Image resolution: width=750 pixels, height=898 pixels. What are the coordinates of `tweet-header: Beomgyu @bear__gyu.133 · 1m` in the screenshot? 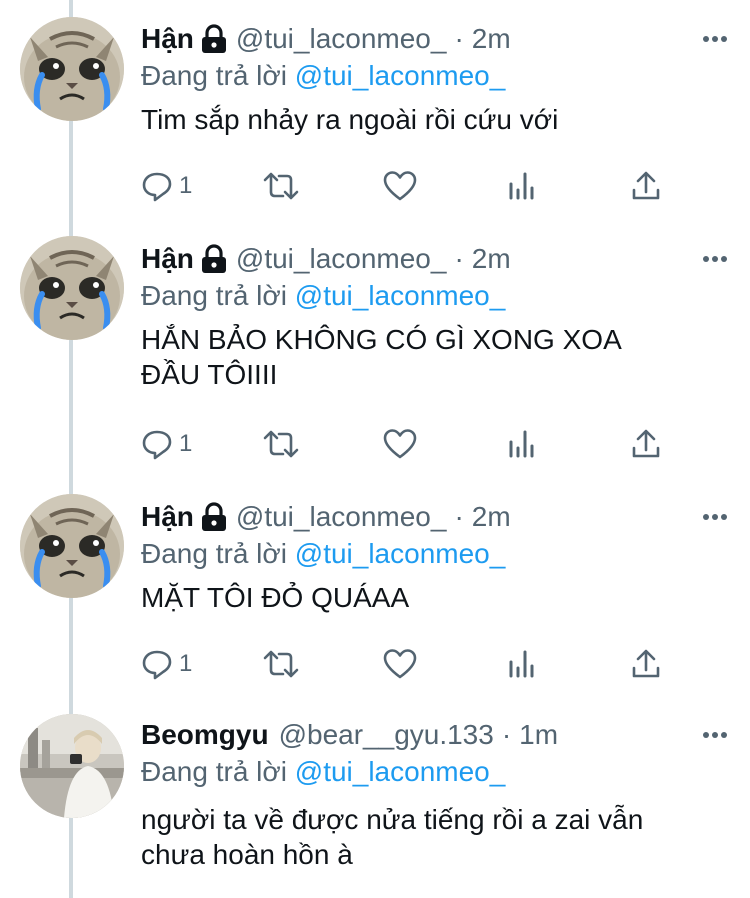 It's located at (435, 735).